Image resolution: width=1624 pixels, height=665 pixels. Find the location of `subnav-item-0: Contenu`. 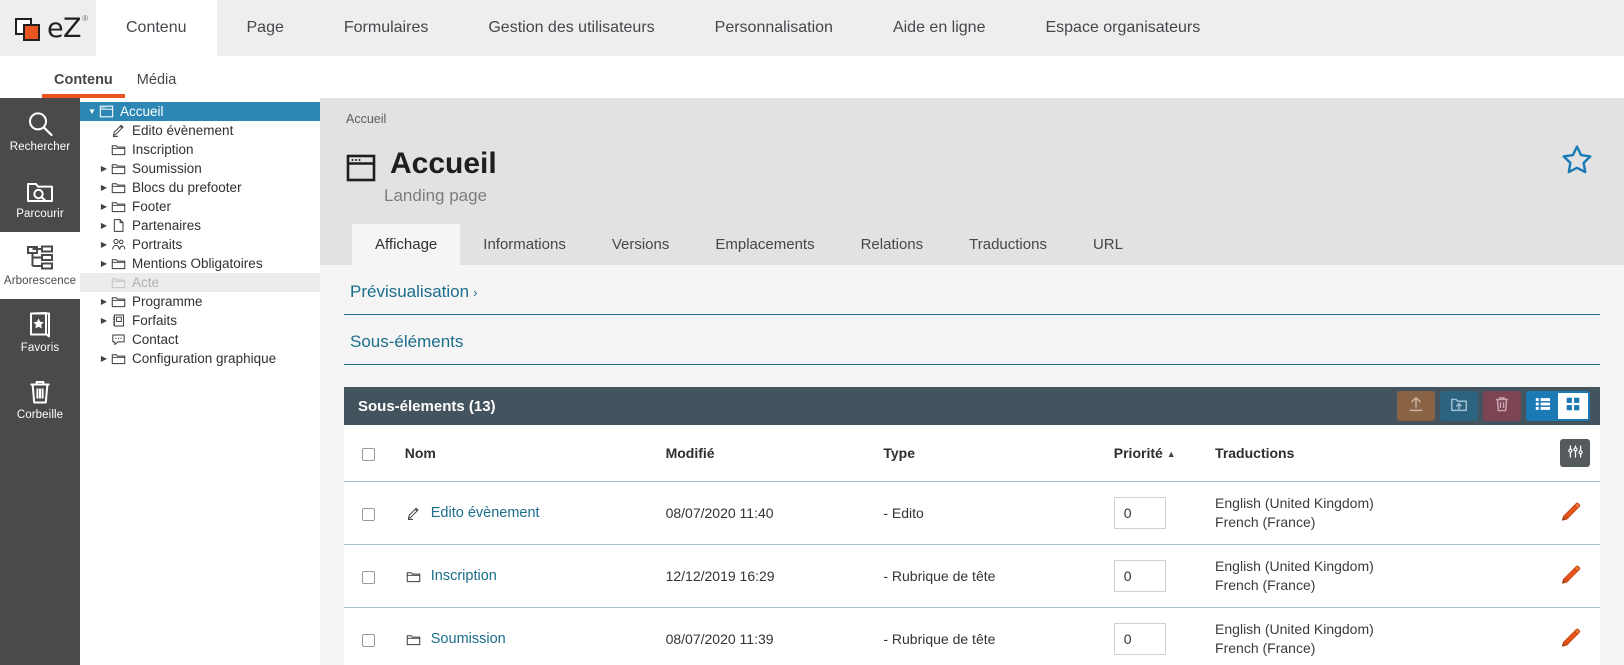

subnav-item-0: Contenu is located at coordinates (83, 85).